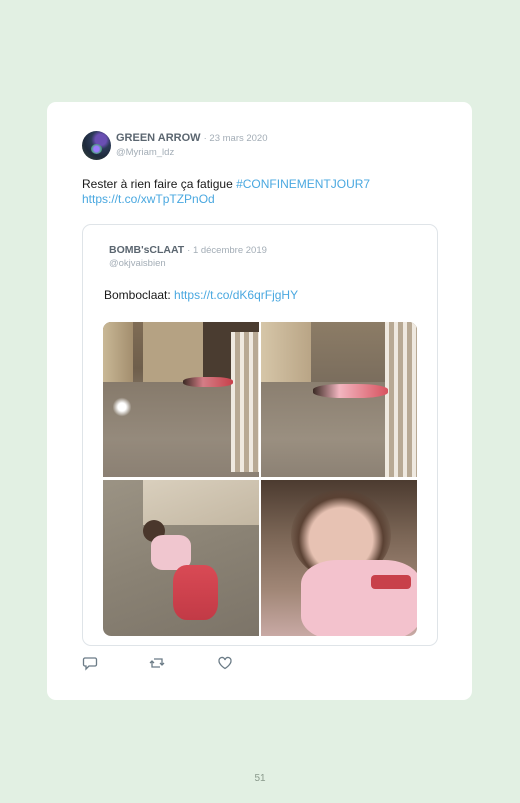  Describe the element at coordinates (139, 295) in the screenshot. I see `quoted-body: Bomboclaat:` at that location.